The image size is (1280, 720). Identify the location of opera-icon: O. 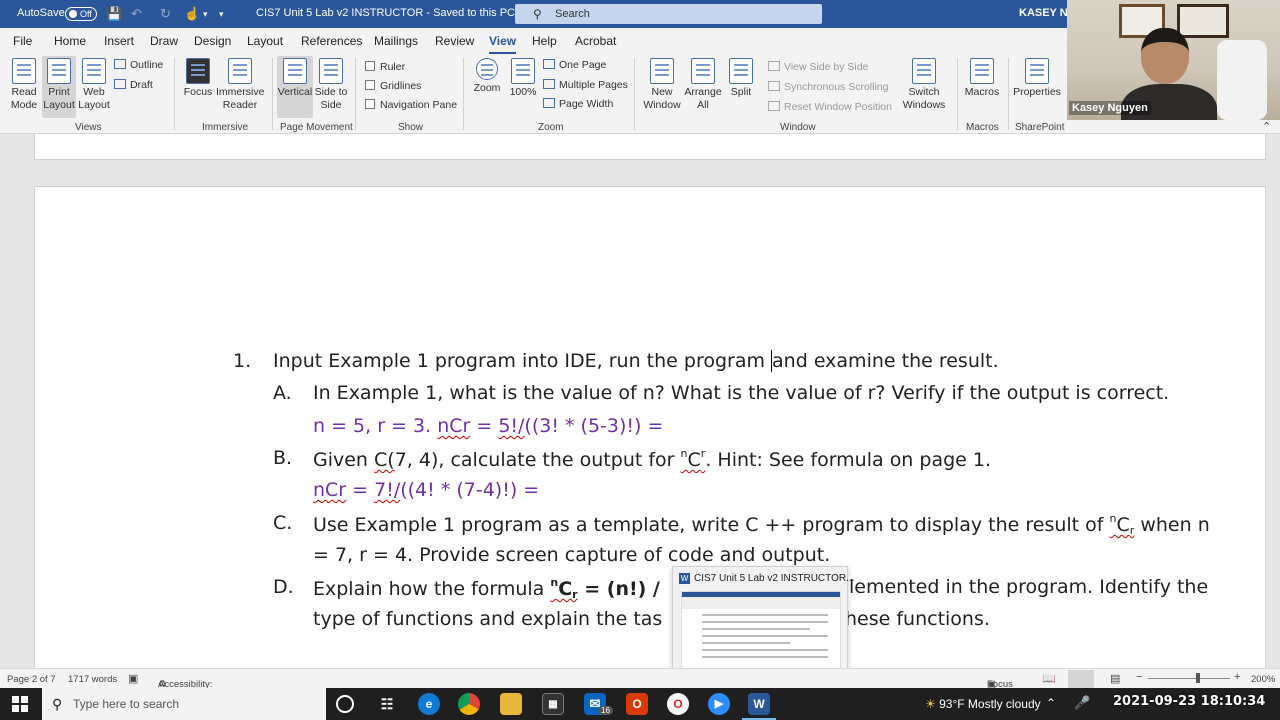
(678, 704).